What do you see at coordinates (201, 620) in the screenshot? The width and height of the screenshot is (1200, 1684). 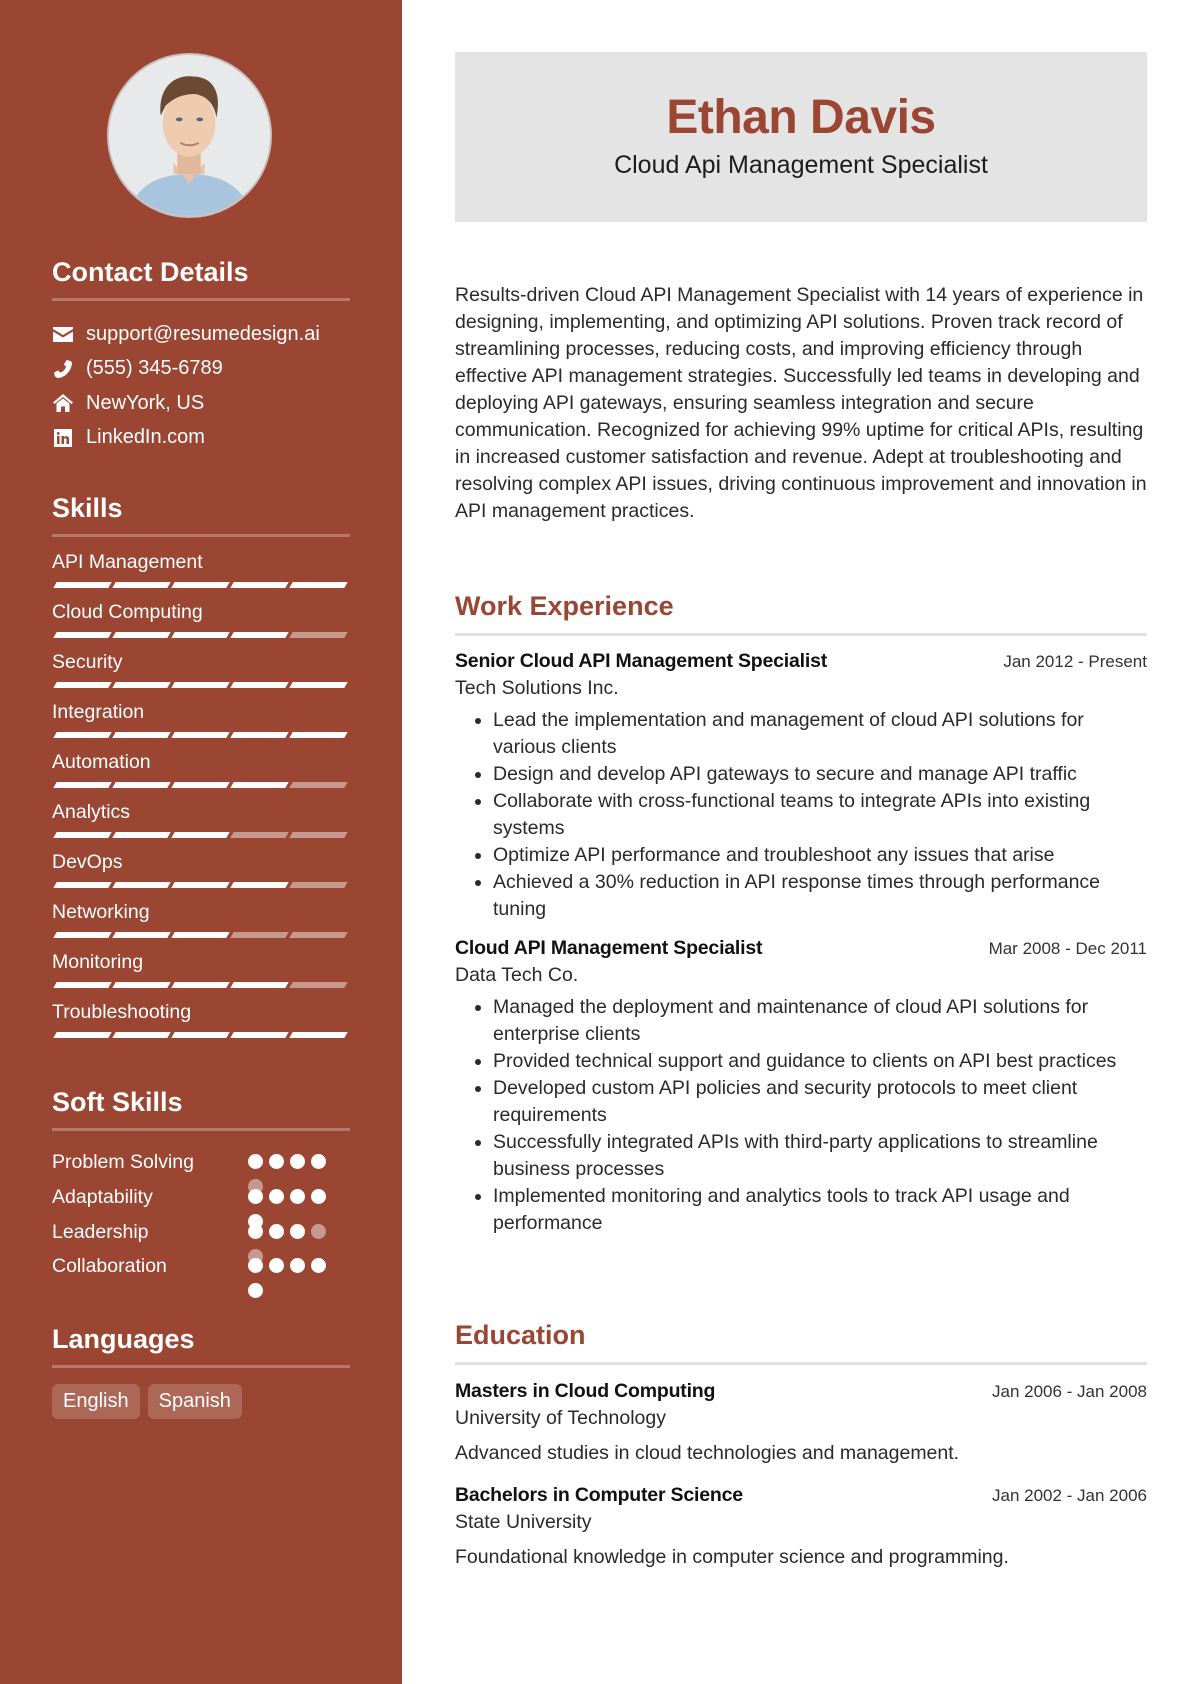 I see `skill-item: Cloud Computing` at bounding box center [201, 620].